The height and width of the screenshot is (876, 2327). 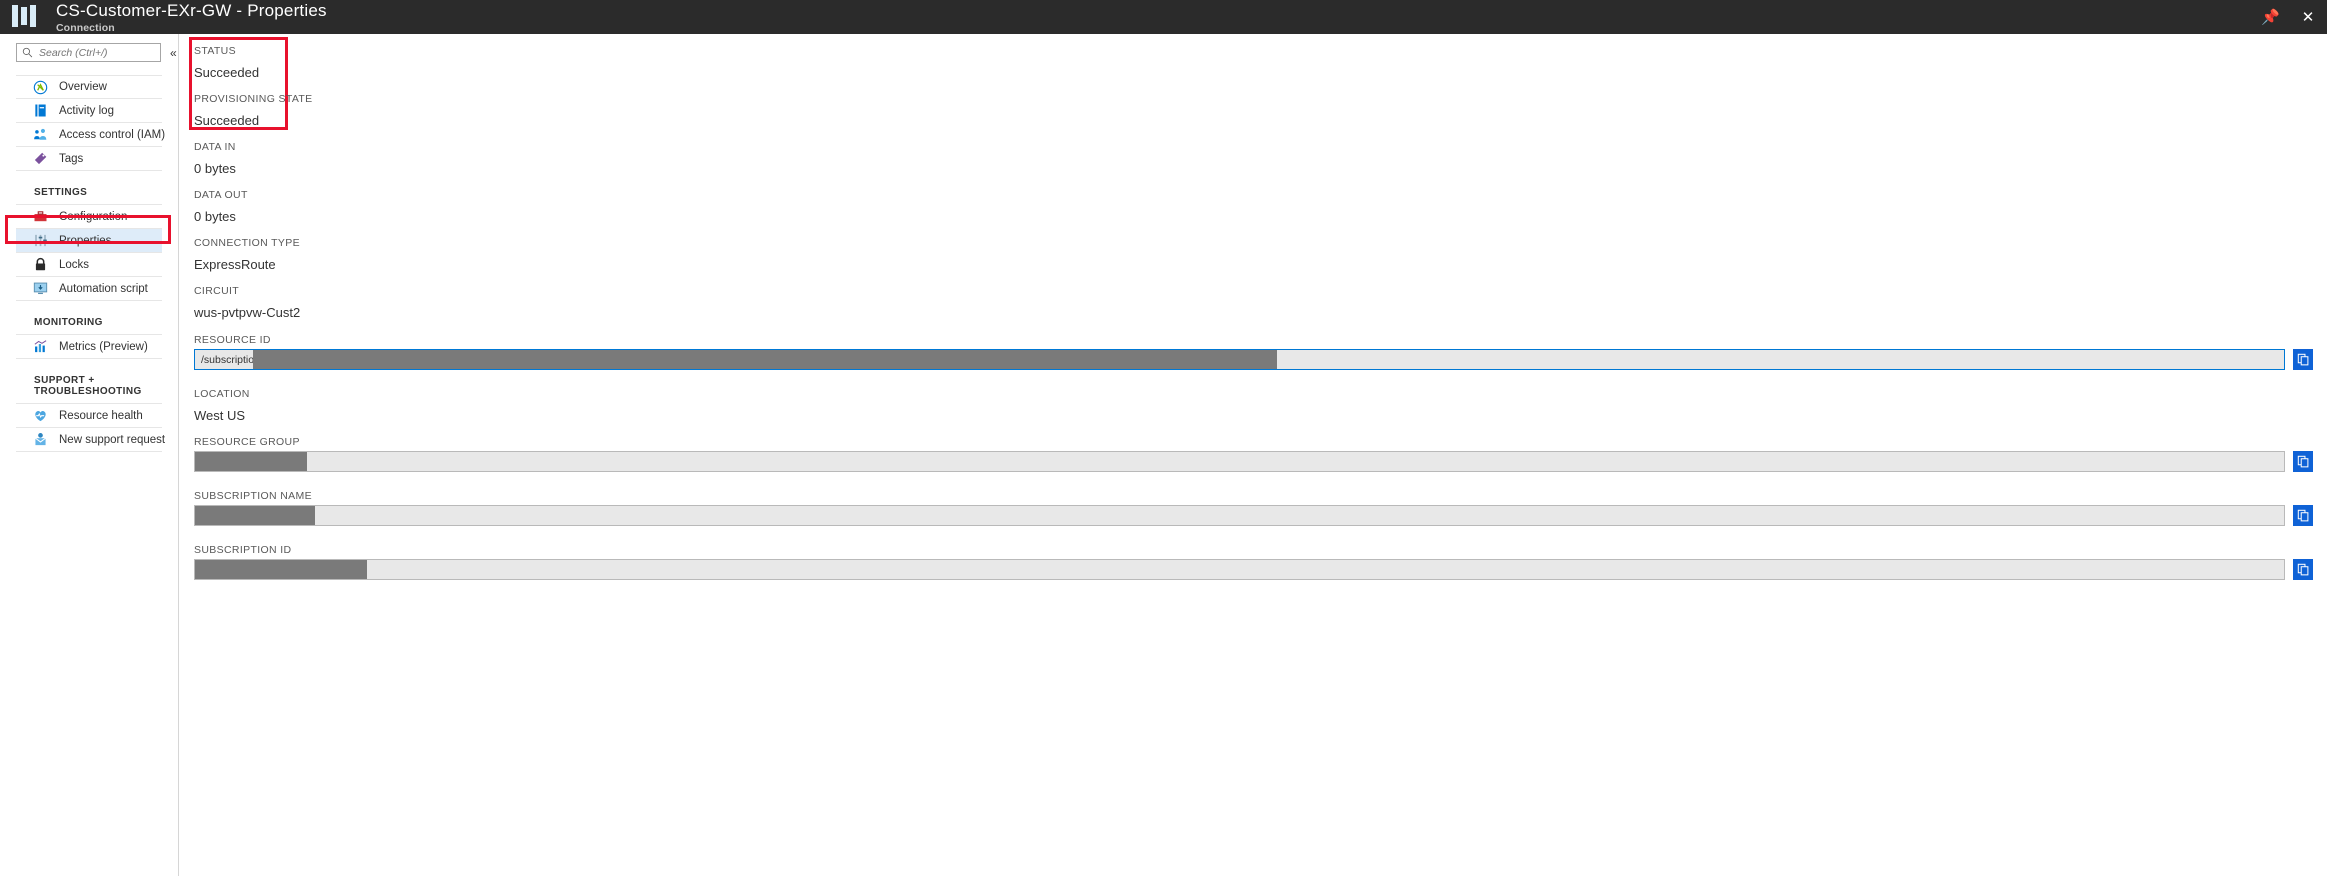 I want to click on search-box, so click(x=88, y=52).